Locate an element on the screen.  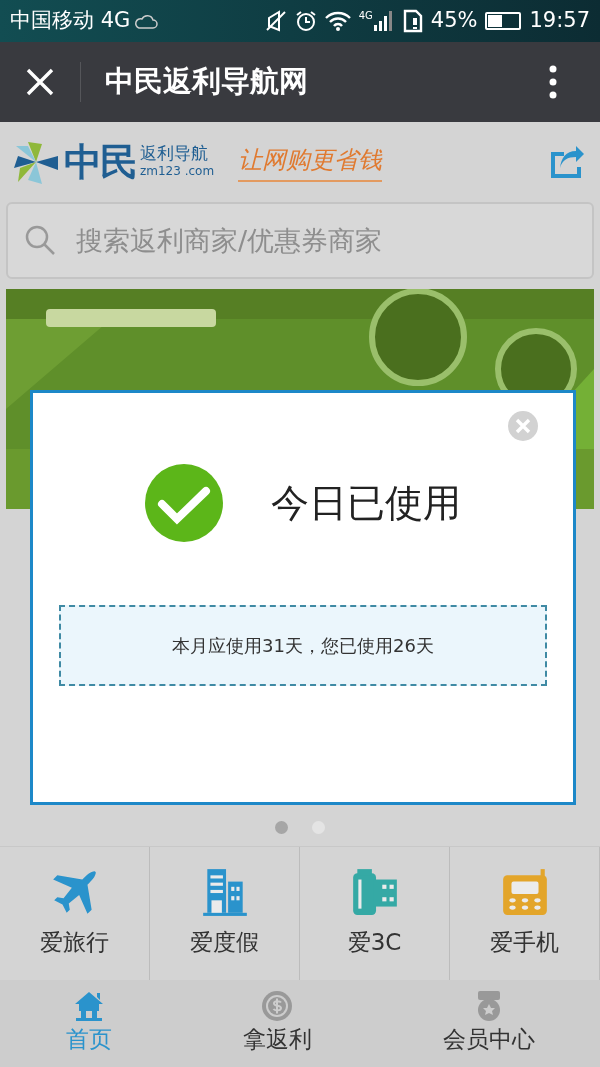
usage-message: 本月应使用31天，您已使用26天 is located at coordinates (303, 645).